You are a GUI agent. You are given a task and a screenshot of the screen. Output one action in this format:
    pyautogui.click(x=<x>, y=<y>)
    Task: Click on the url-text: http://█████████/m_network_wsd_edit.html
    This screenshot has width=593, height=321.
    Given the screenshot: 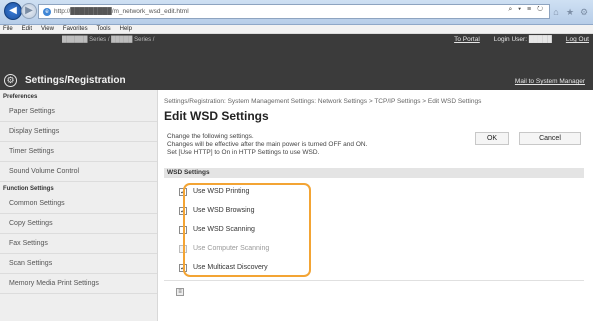 What is the action you would take?
    pyautogui.click(x=121, y=11)
    